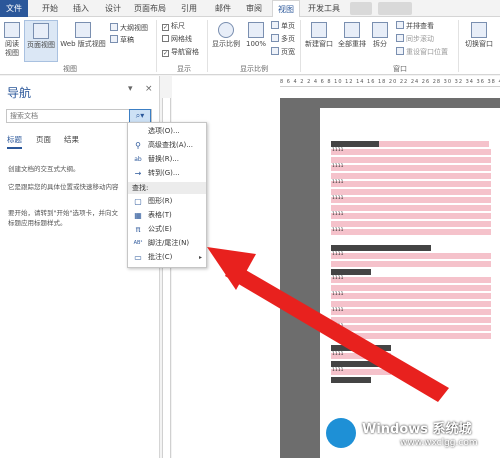  Describe the element at coordinates (324, 8) in the screenshot. I see `tab-developer: 开发工具` at that location.